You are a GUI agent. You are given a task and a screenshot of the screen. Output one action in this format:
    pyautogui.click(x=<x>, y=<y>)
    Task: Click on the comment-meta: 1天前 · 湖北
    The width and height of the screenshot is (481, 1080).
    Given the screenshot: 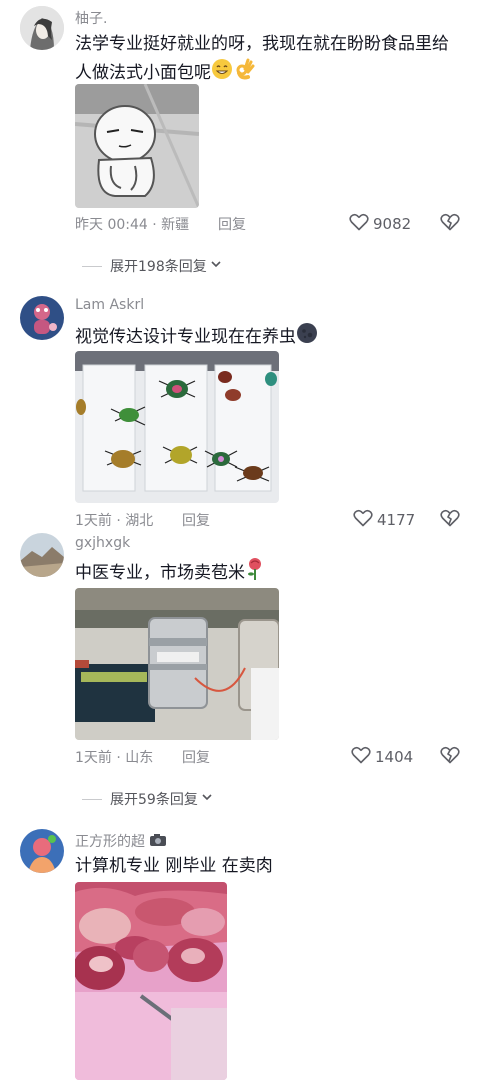 What is the action you would take?
    pyautogui.click(x=114, y=521)
    